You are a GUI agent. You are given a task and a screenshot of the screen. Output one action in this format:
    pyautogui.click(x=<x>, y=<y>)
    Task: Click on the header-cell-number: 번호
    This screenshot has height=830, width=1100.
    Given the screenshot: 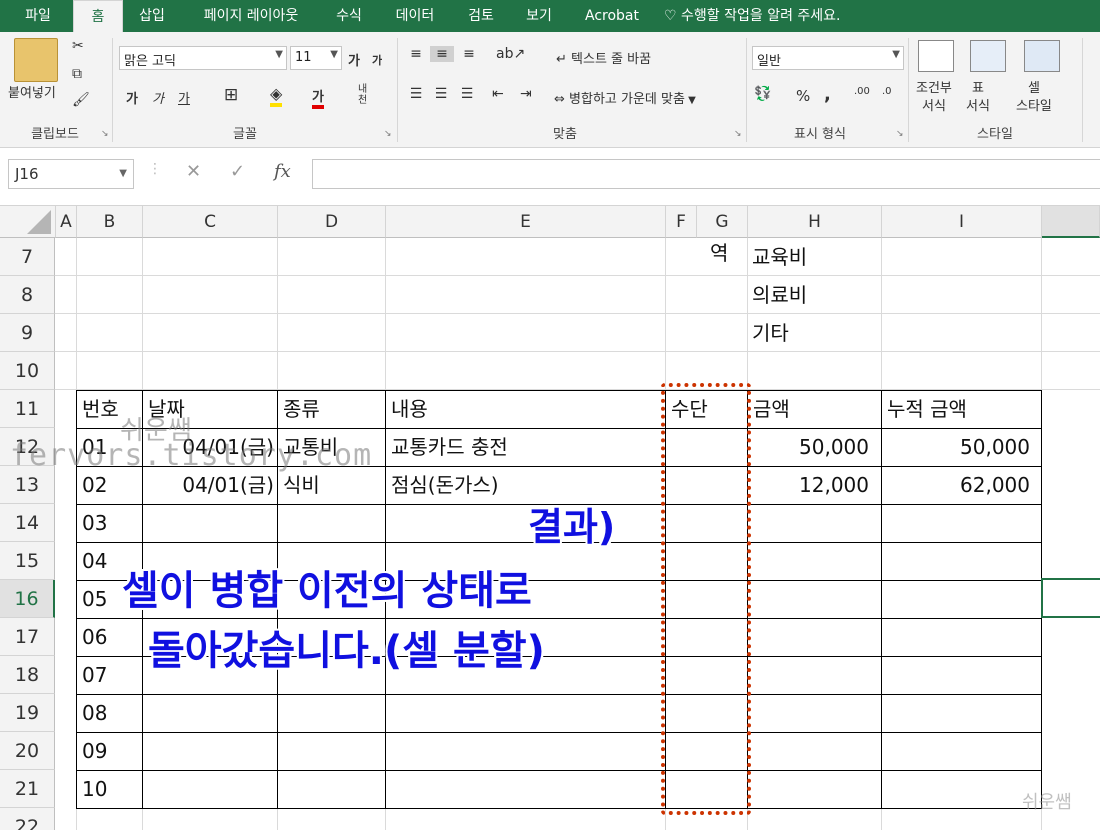 What is the action you would take?
    pyautogui.click(x=100, y=409)
    